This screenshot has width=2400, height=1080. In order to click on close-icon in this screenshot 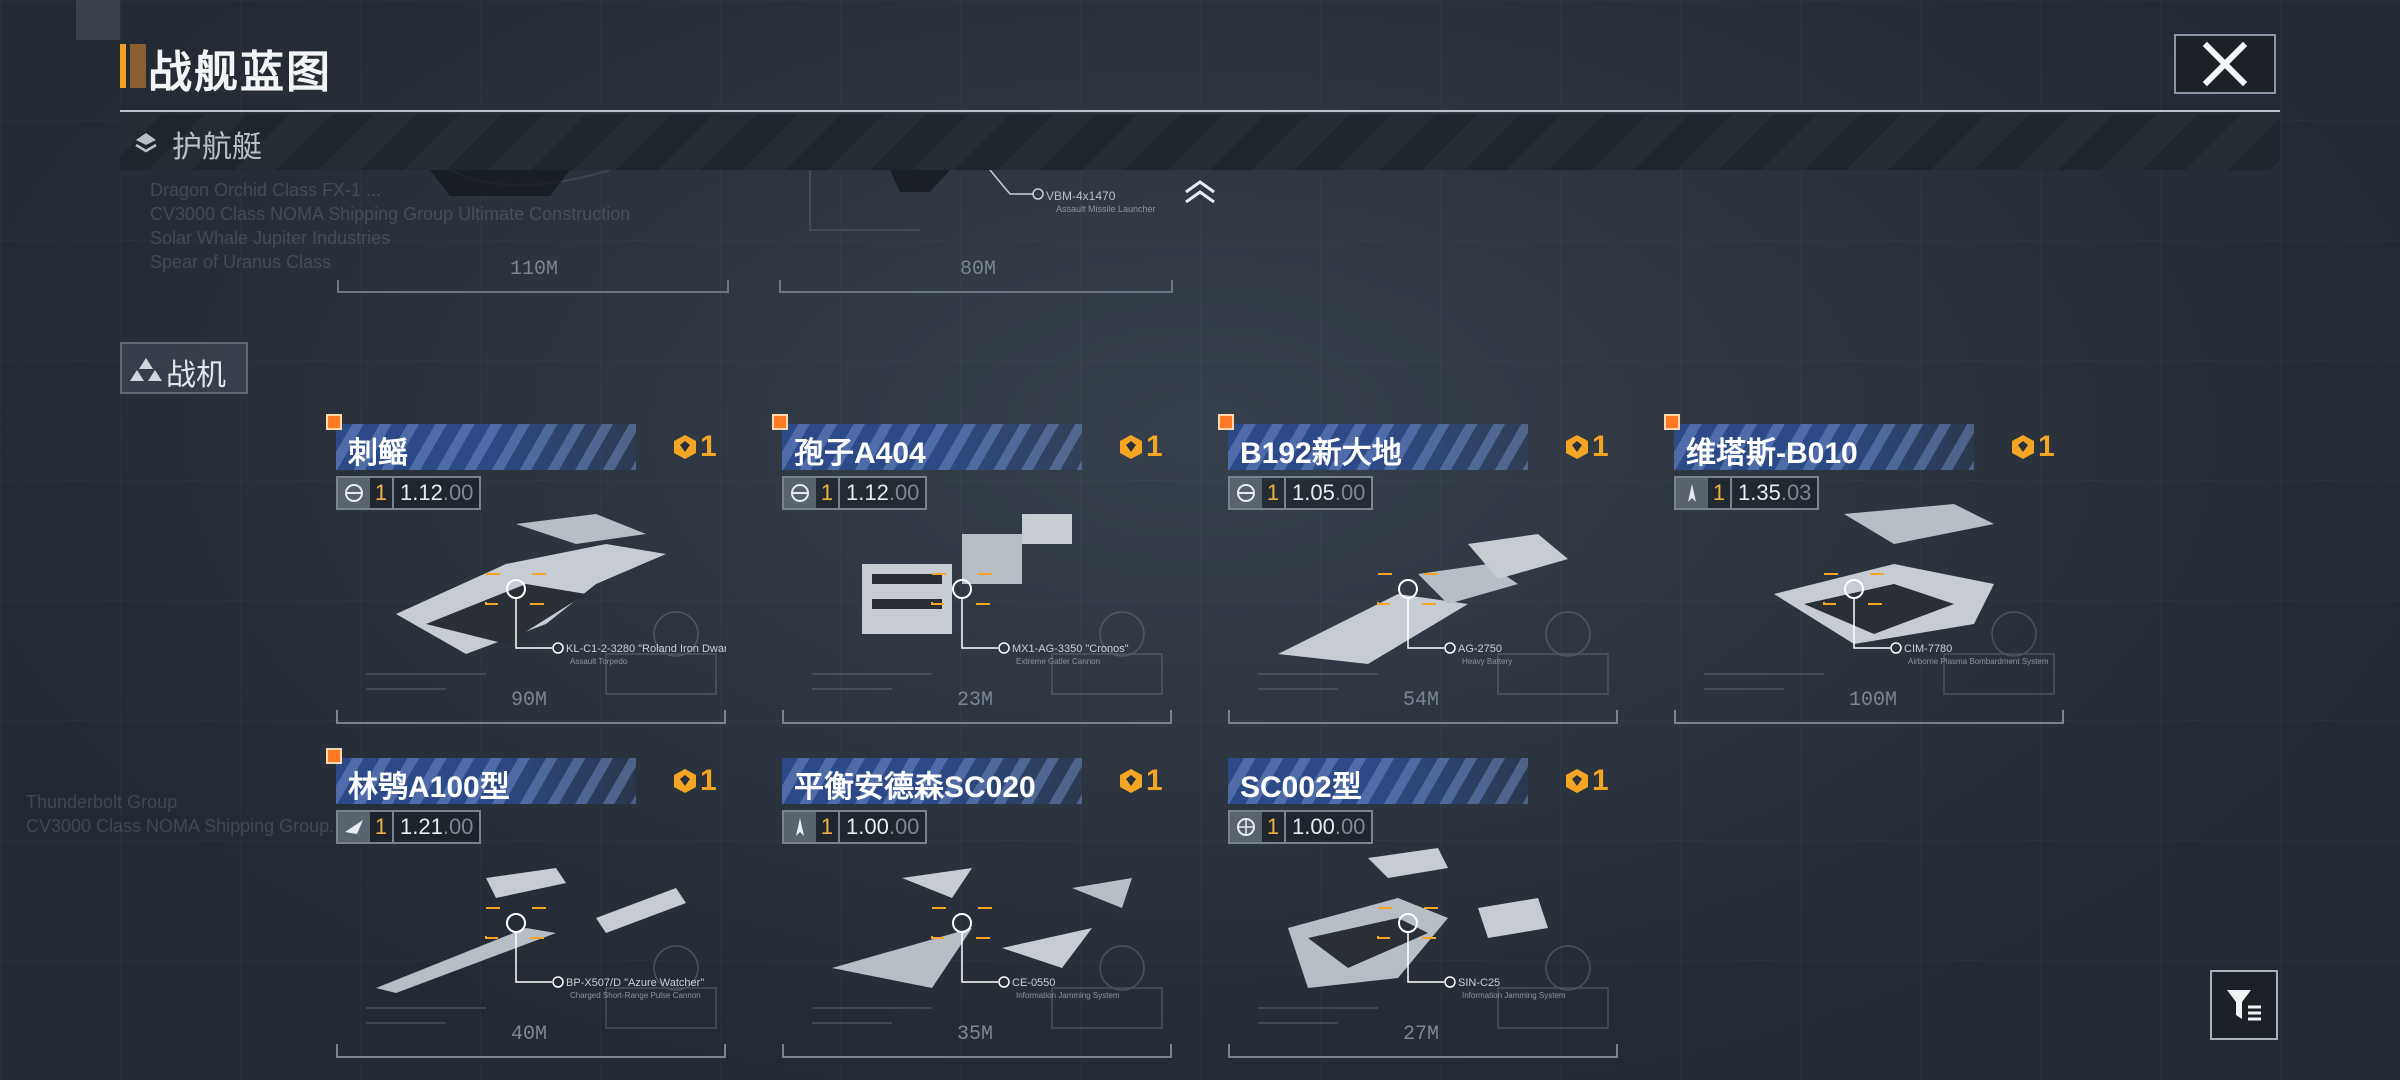, I will do `click(2225, 64)`.